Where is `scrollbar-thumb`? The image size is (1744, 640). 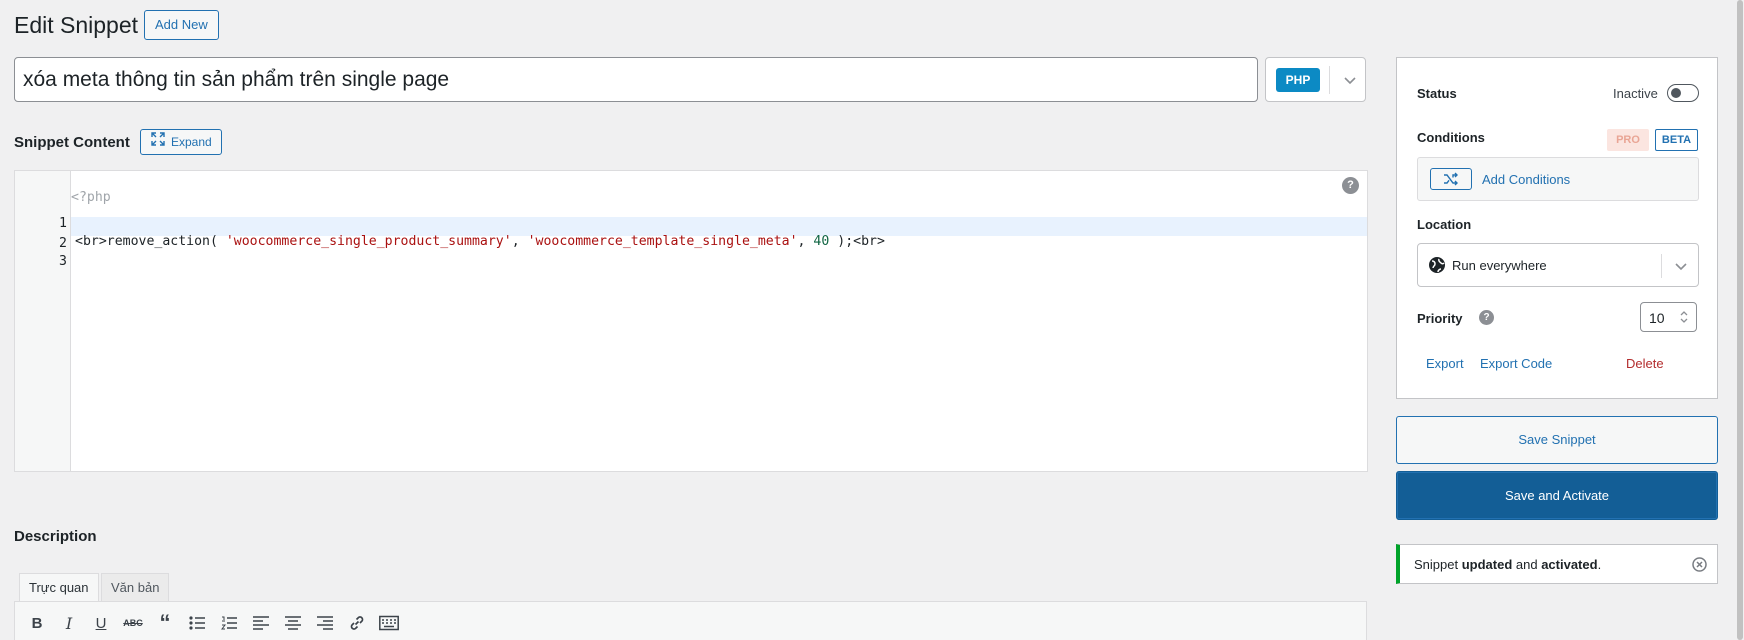
scrollbar-thumb is located at coordinates (1740, 320).